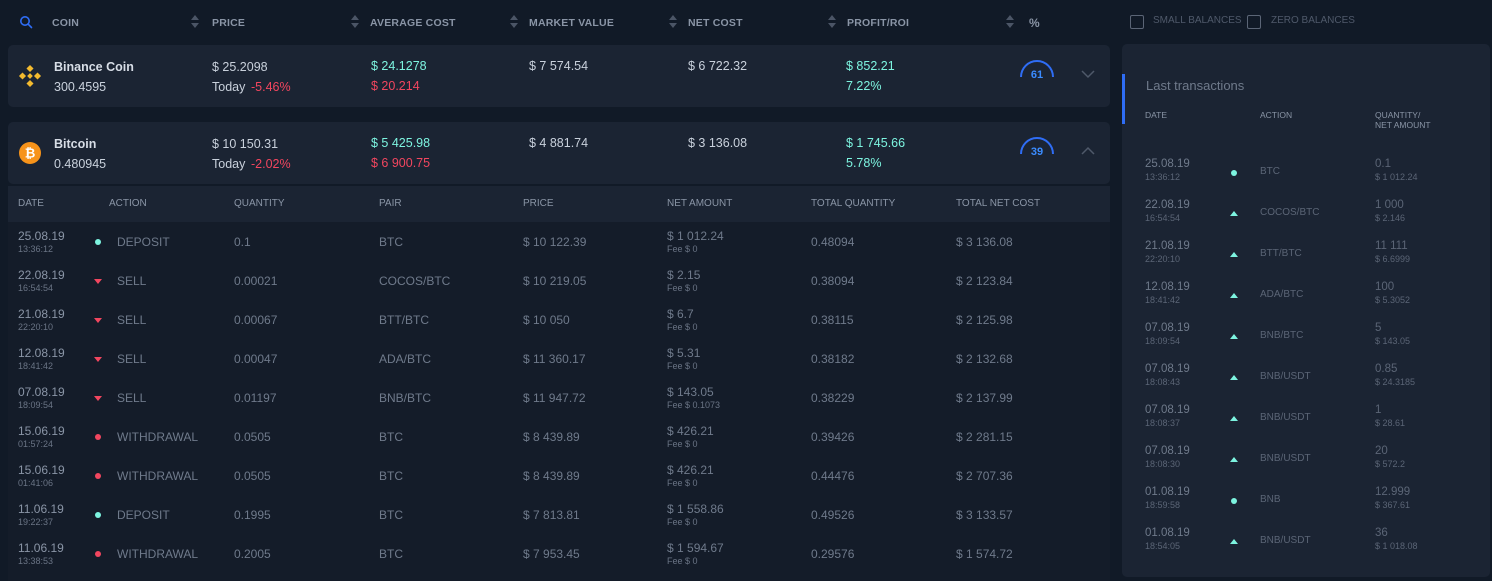 The width and height of the screenshot is (1492, 581). What do you see at coordinates (36, 444) in the screenshot?
I see `row-time: 01:57:24` at bounding box center [36, 444].